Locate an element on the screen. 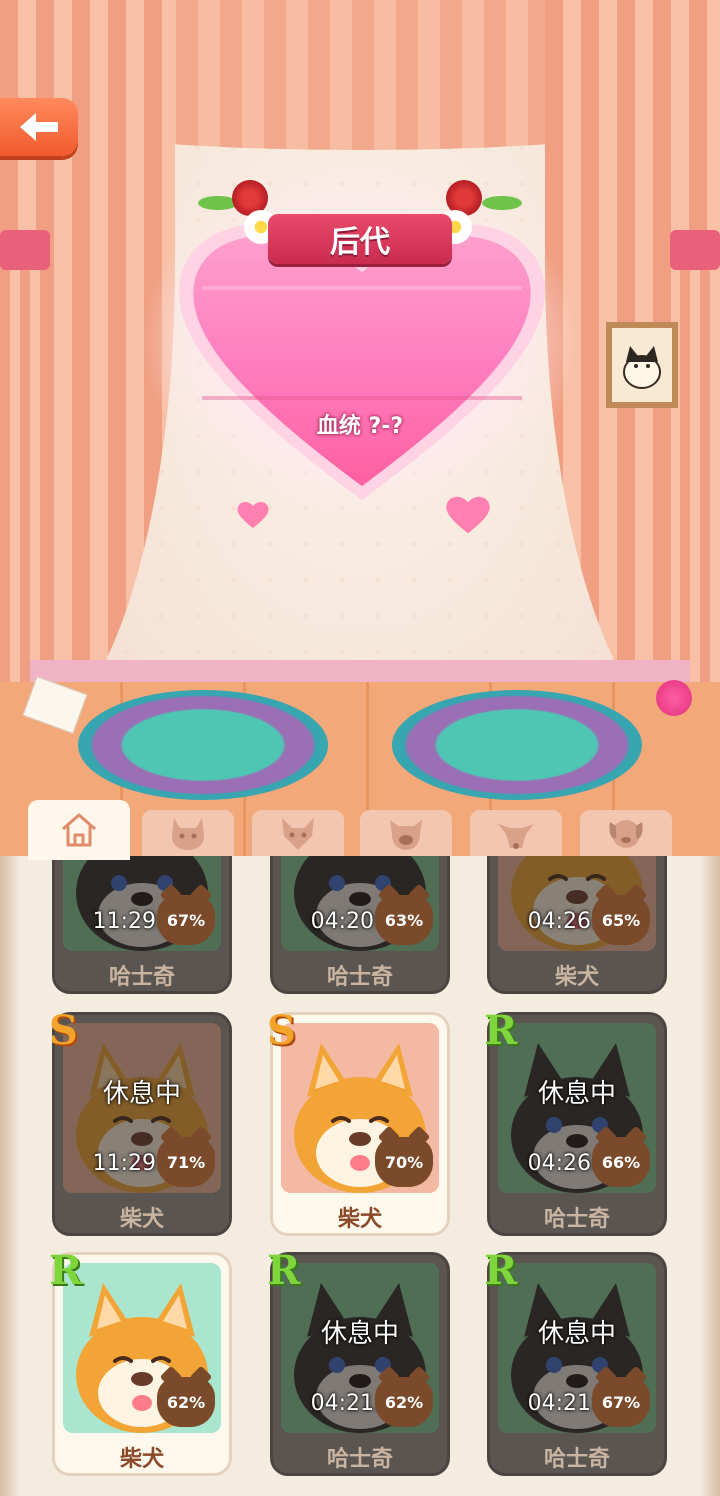 The height and width of the screenshot is (1496, 720). pet-card: 休息中 04:21:10 67% R 哈士奇 is located at coordinates (575, 1361).